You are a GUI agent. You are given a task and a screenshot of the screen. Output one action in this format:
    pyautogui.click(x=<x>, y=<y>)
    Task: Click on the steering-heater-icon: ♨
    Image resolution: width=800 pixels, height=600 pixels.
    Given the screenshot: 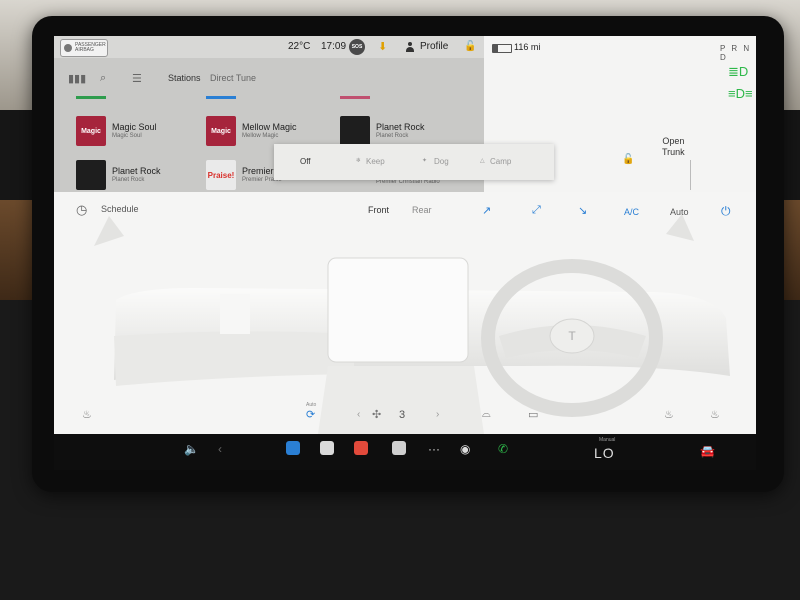 What is the action you would take?
    pyautogui.click(x=669, y=414)
    